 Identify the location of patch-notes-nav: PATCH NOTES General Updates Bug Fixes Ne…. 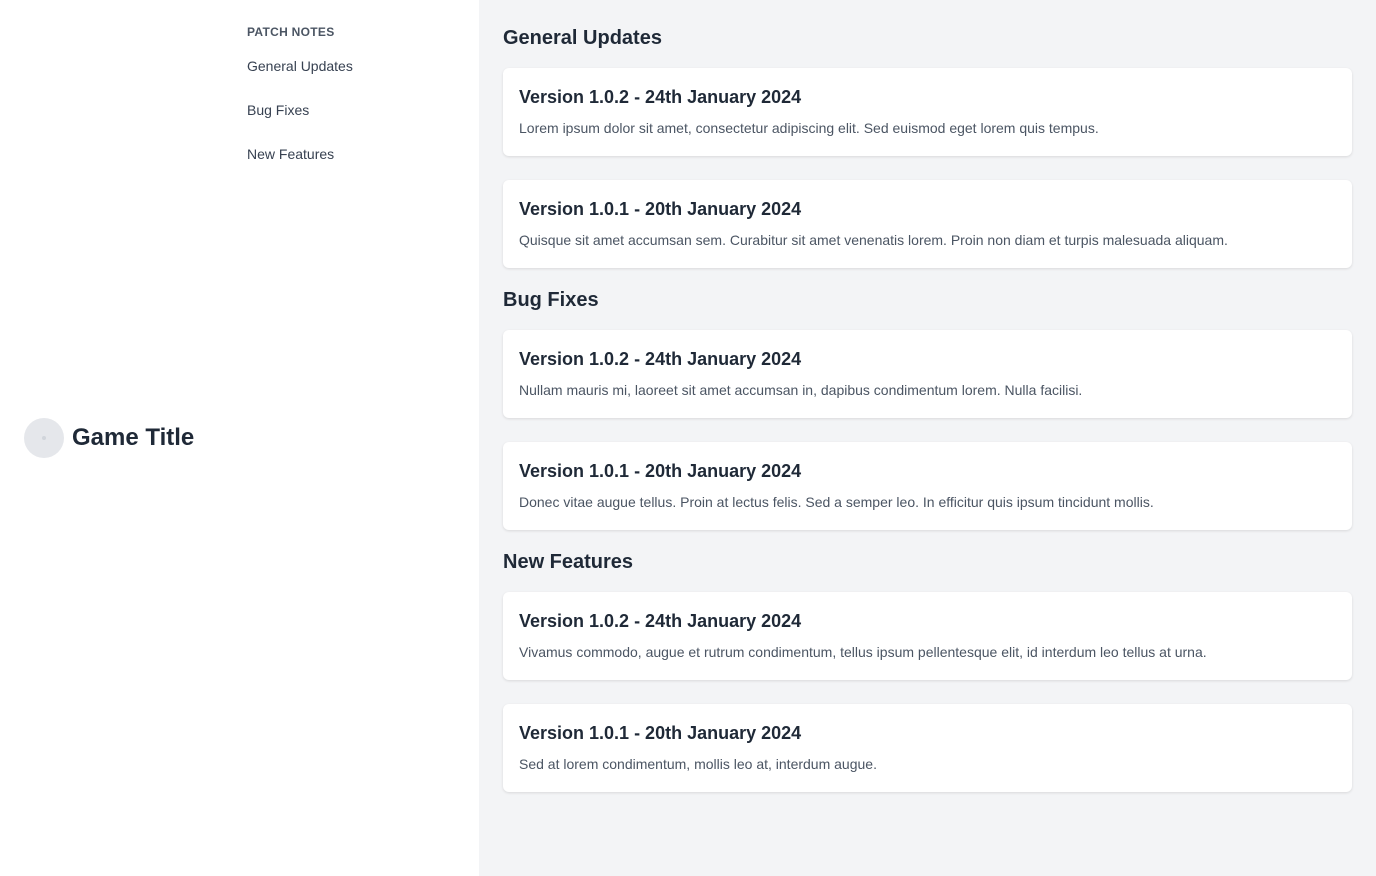
(300, 107).